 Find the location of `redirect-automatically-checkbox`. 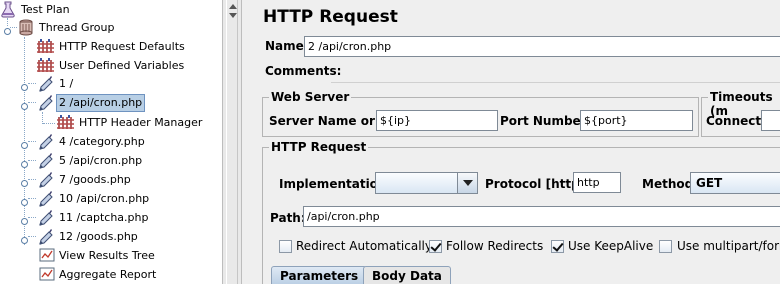

redirect-automatically-checkbox is located at coordinates (285, 246).